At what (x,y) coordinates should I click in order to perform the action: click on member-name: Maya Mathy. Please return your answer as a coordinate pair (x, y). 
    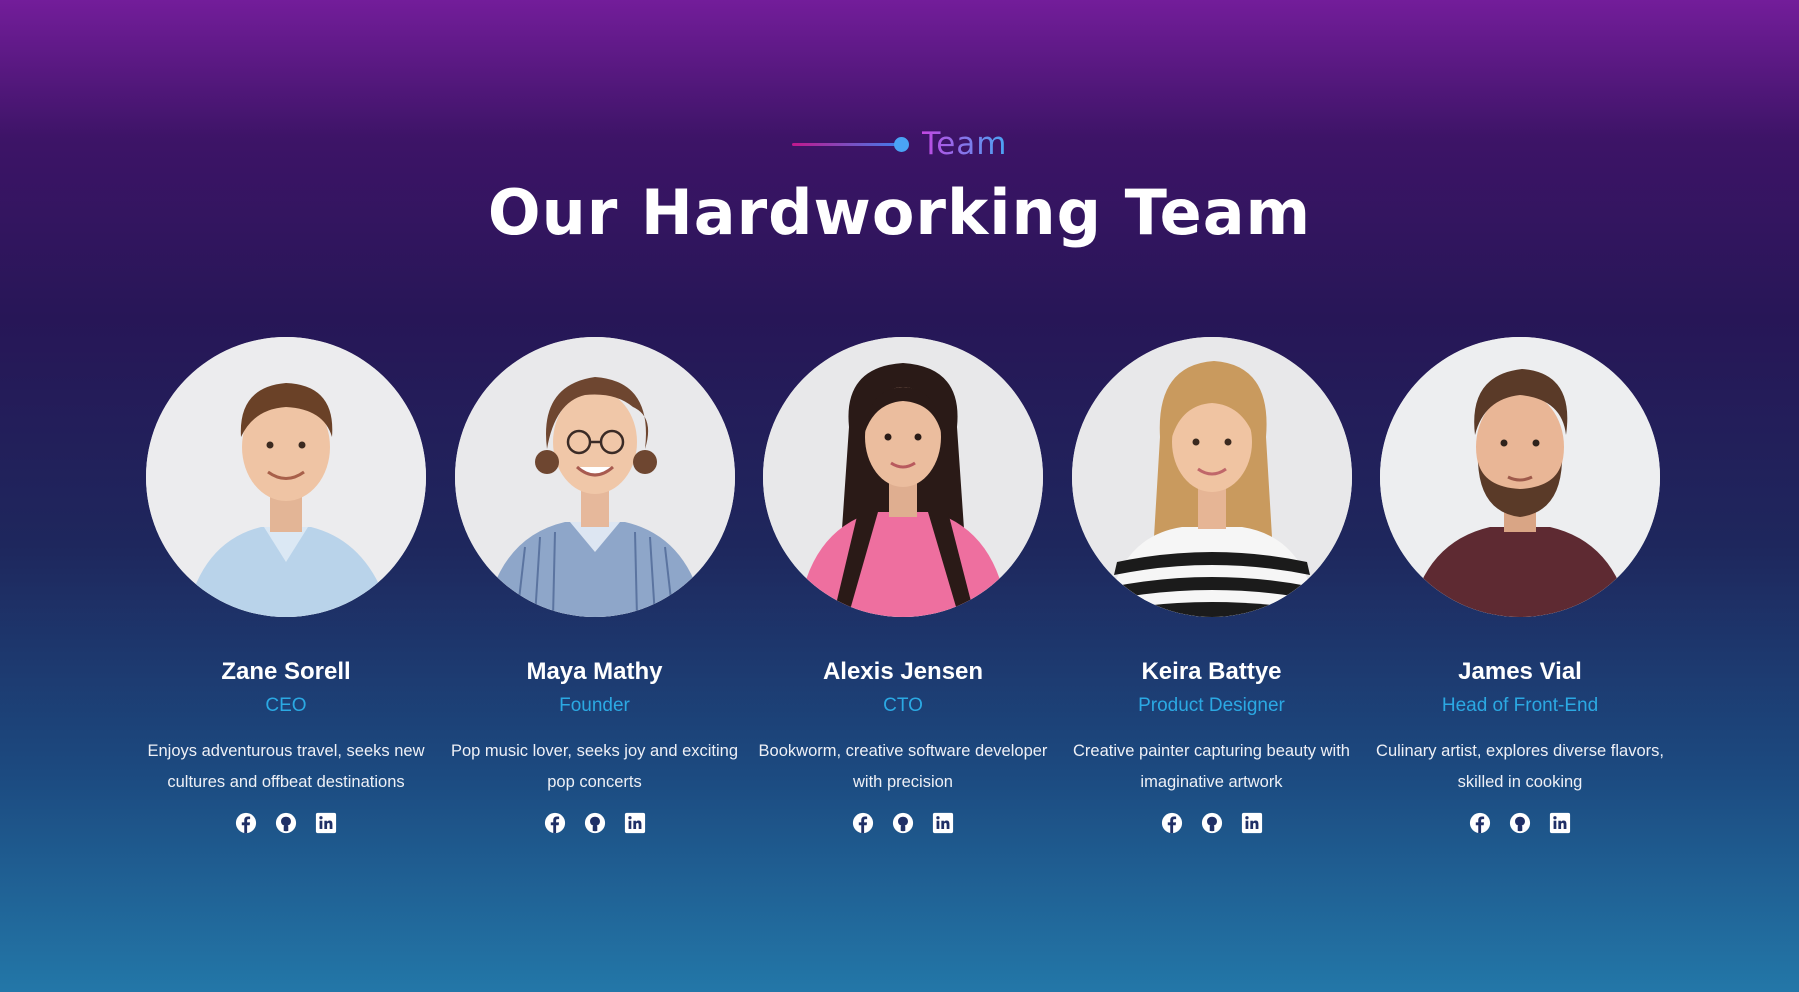
    Looking at the image, I should click on (594, 671).